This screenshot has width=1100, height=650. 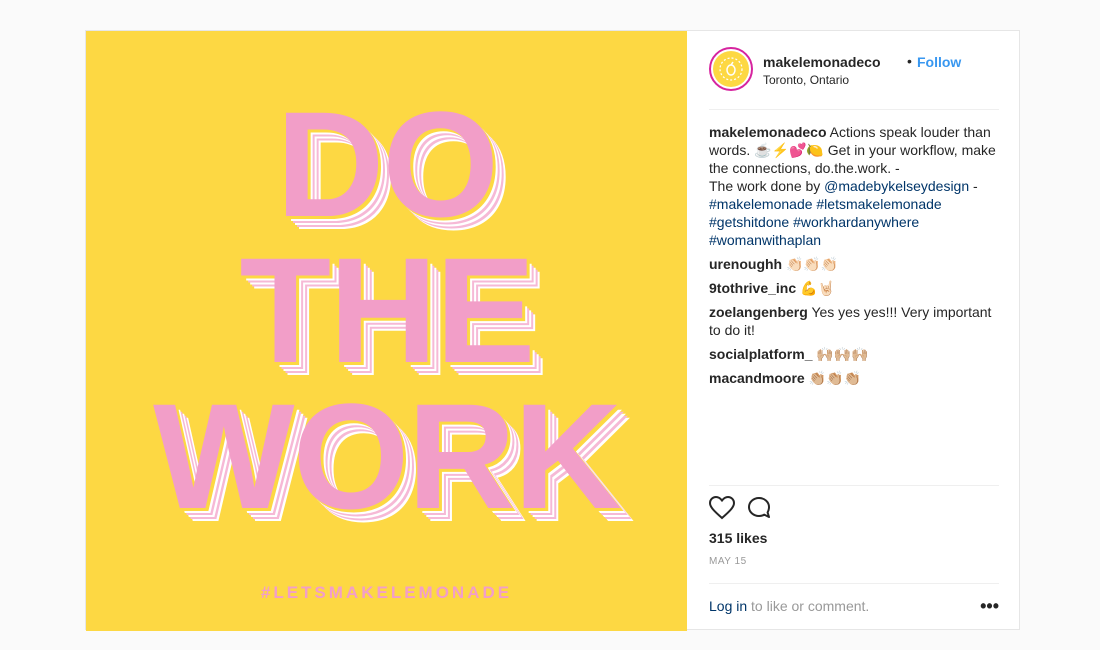 What do you see at coordinates (989, 606) in the screenshot?
I see `more-icon: •••` at bounding box center [989, 606].